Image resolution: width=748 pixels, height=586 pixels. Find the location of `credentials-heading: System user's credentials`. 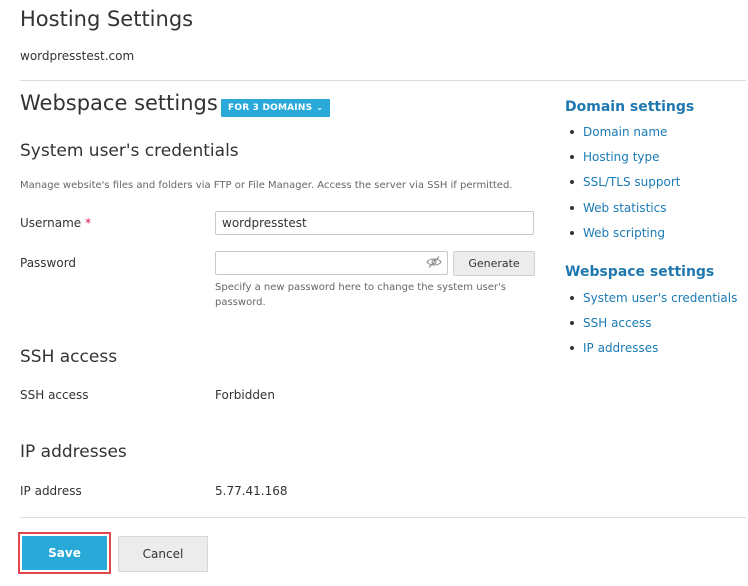

credentials-heading: System user's credentials is located at coordinates (129, 151).